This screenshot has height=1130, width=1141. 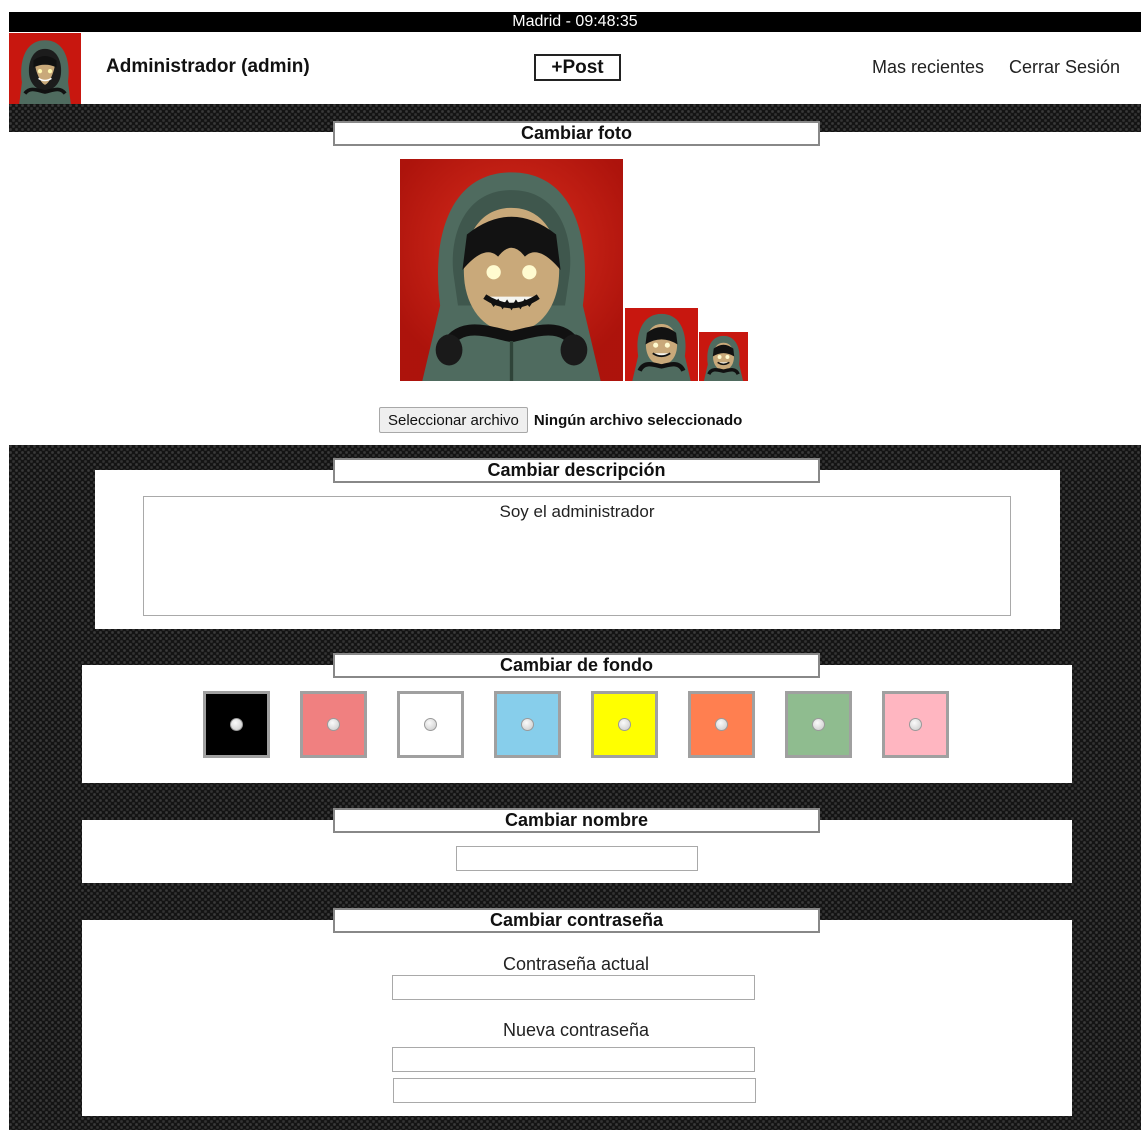 I want to click on file-status: Ningún archivo seleccionado, so click(x=638, y=420).